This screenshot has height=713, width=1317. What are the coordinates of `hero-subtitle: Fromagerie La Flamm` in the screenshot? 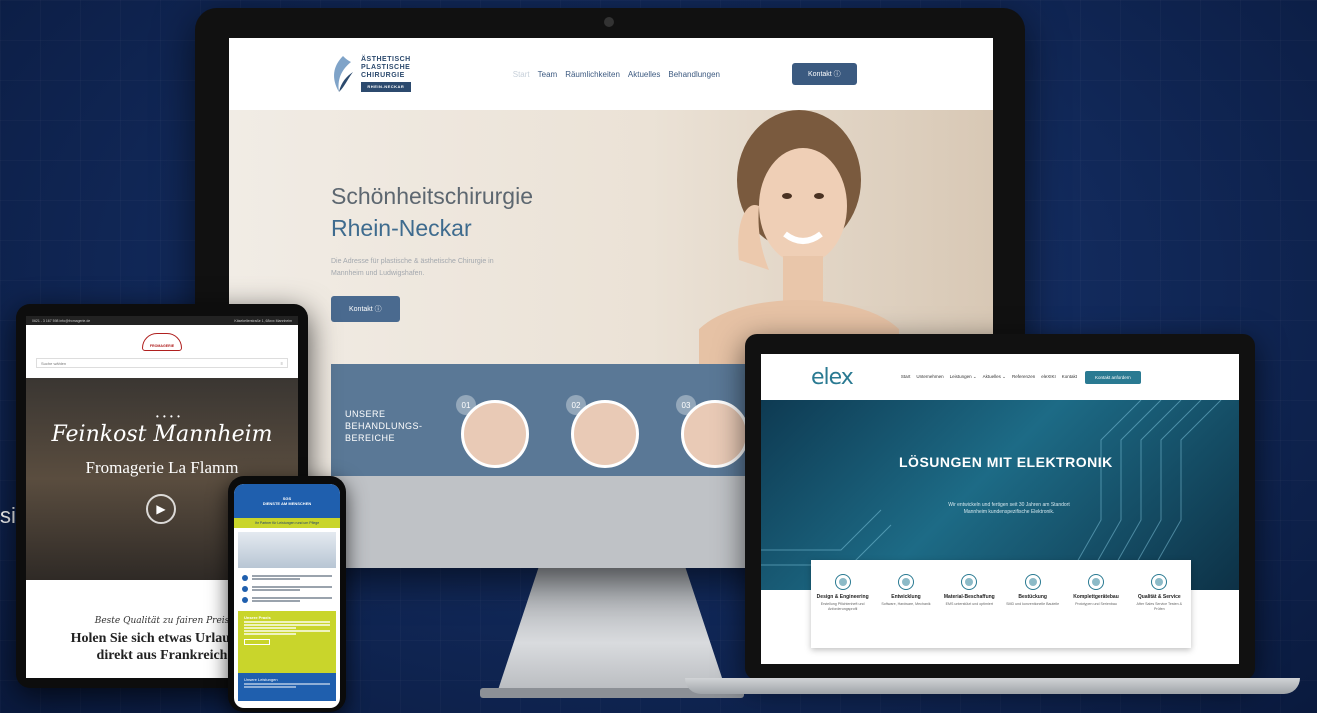 It's located at (162, 467).